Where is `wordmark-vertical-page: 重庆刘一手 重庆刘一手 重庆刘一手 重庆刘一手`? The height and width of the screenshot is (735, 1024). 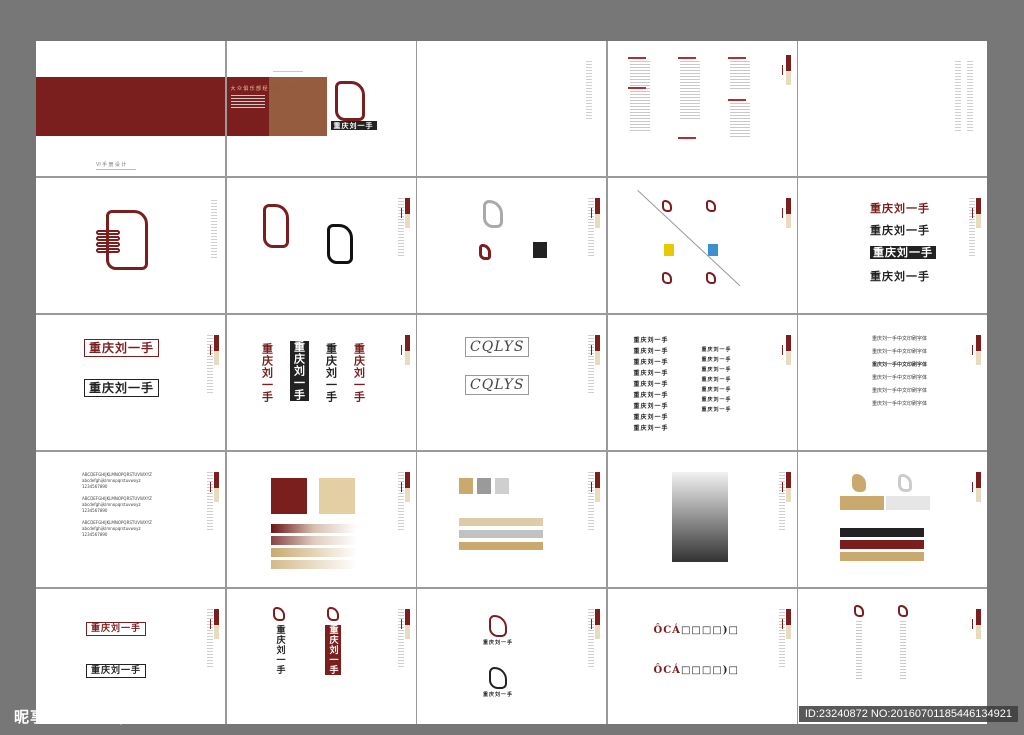
wordmark-vertical-page: 重庆刘一手 重庆刘一手 重庆刘一手 重庆刘一手 is located at coordinates (321, 382).